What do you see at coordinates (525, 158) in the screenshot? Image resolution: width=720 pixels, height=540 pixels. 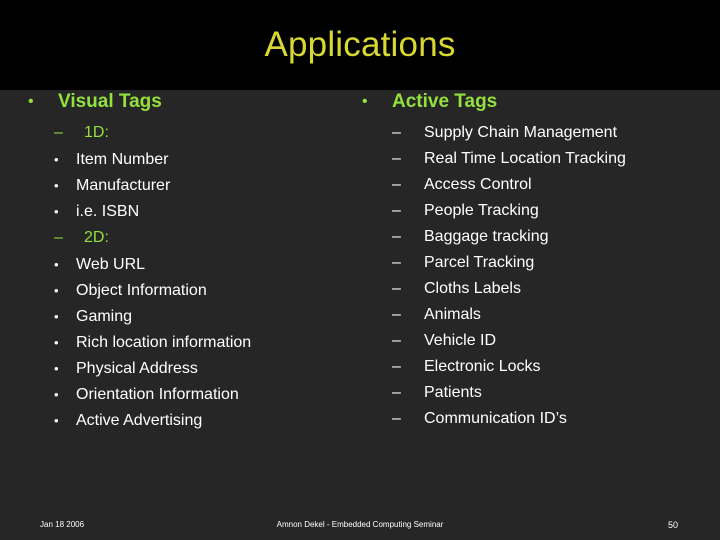 I see `list-item-label: Real Time Location Tracking` at bounding box center [525, 158].